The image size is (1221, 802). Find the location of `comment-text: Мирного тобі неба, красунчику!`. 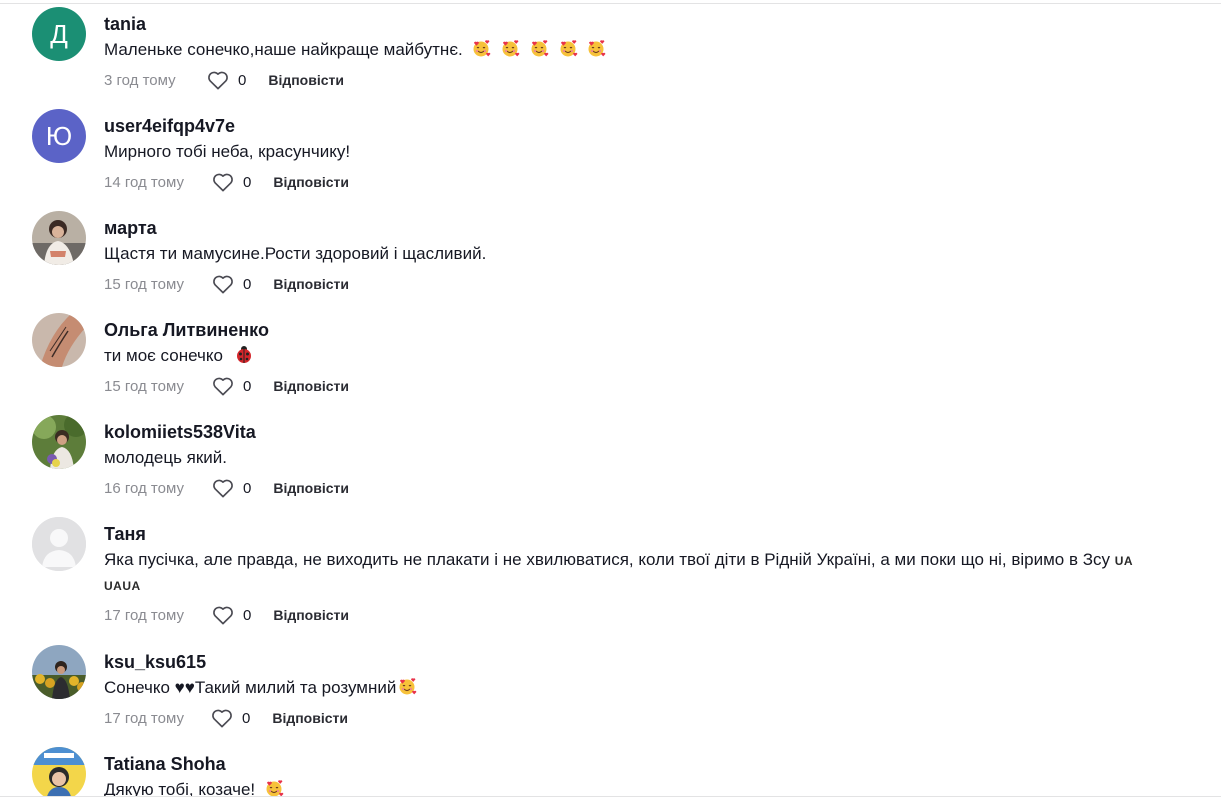

comment-text: Мирного тобі неба, красунчику! is located at coordinates (227, 151).